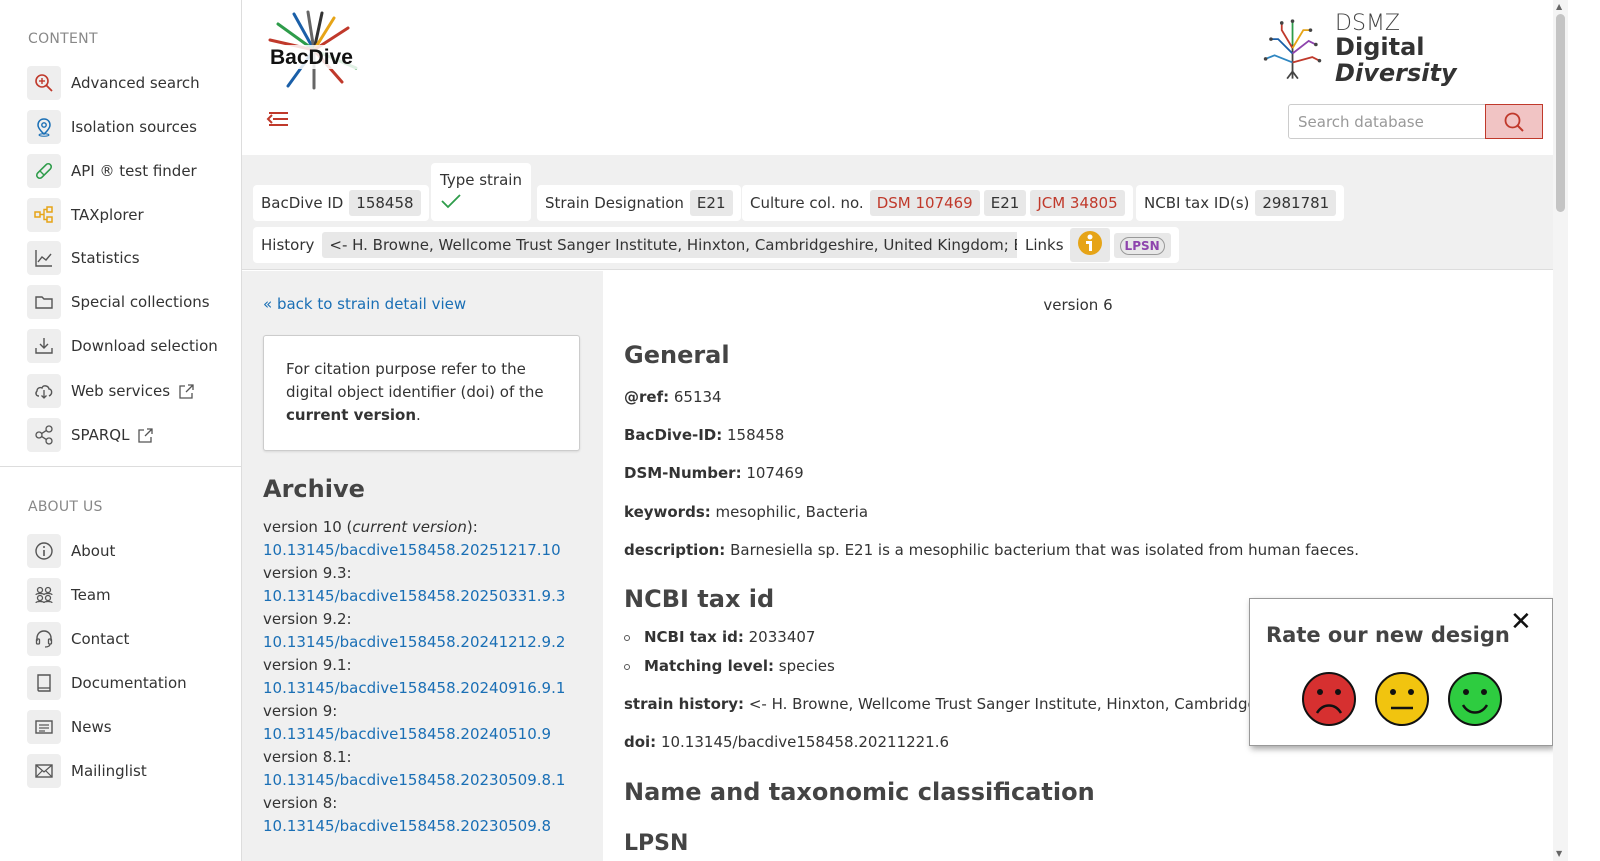 The image size is (1600, 861). Describe the element at coordinates (135, 83) in the screenshot. I see `sidebar-item-label: Advanced search` at that location.